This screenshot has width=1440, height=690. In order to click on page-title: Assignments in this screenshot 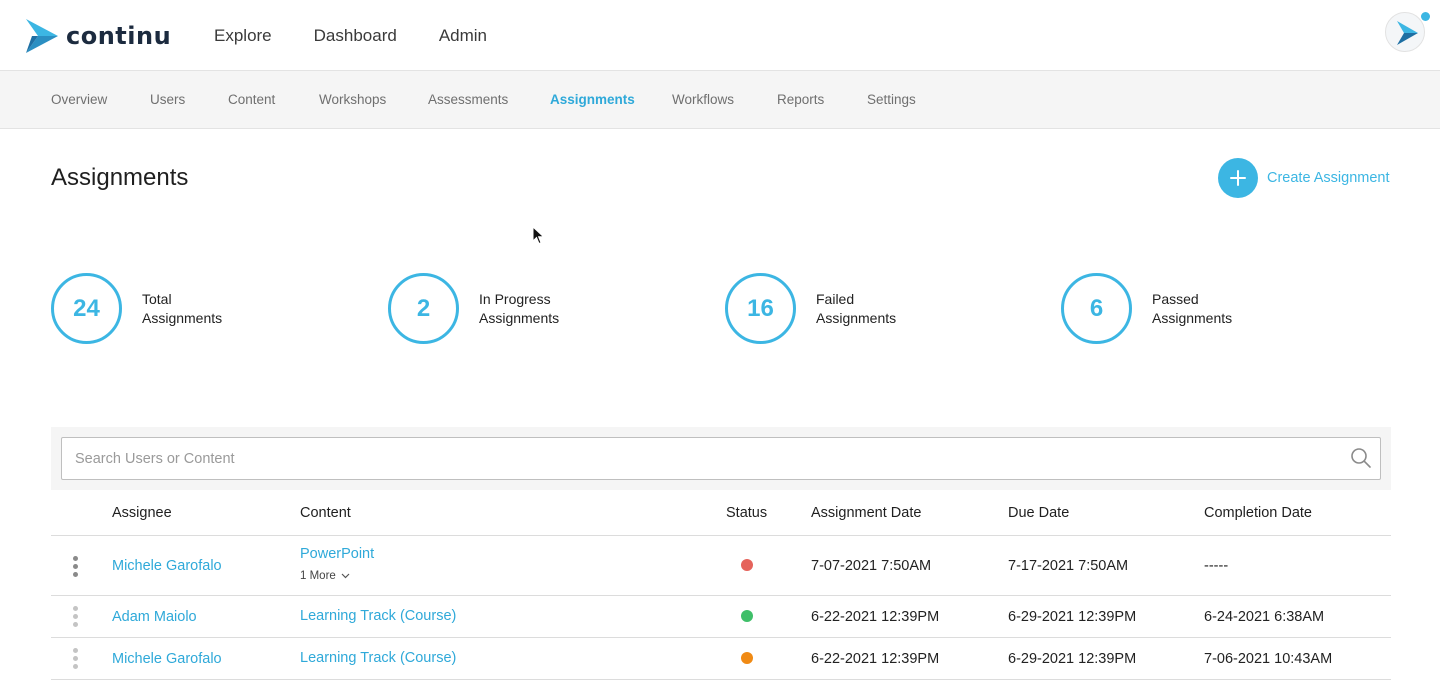, I will do `click(120, 177)`.